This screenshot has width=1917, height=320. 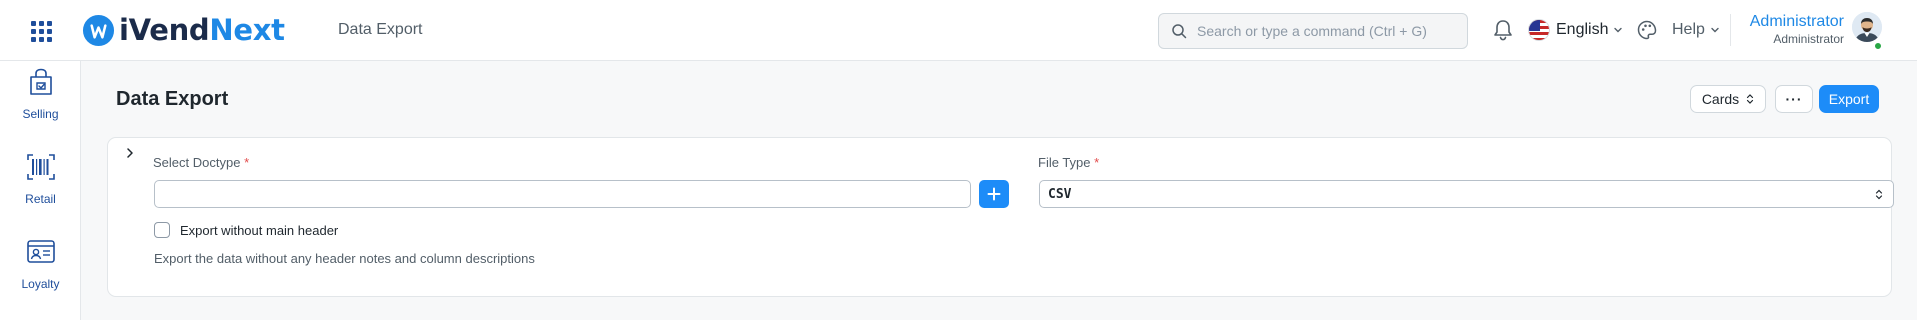 What do you see at coordinates (1060, 194) in the screenshot?
I see `file-type-value: CSV` at bounding box center [1060, 194].